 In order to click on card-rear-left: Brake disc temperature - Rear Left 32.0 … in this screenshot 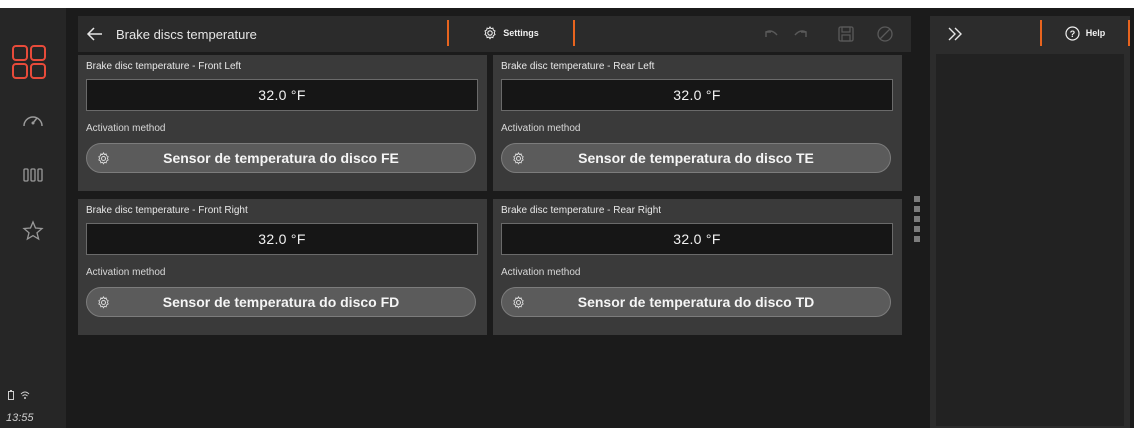, I will do `click(697, 123)`.